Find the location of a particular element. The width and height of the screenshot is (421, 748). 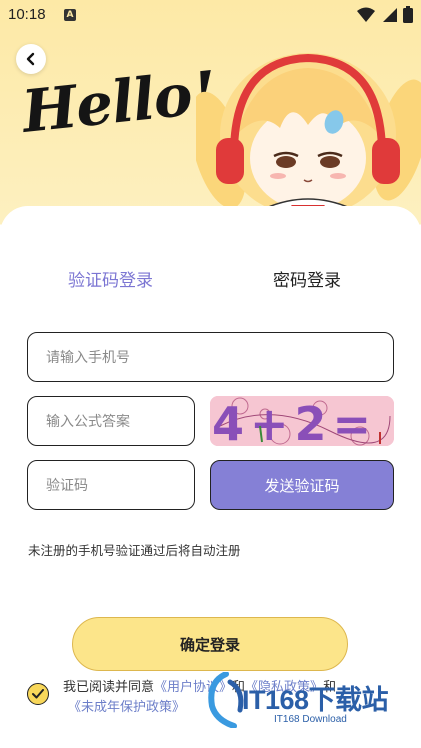

battery-icon is located at coordinates (408, 14).